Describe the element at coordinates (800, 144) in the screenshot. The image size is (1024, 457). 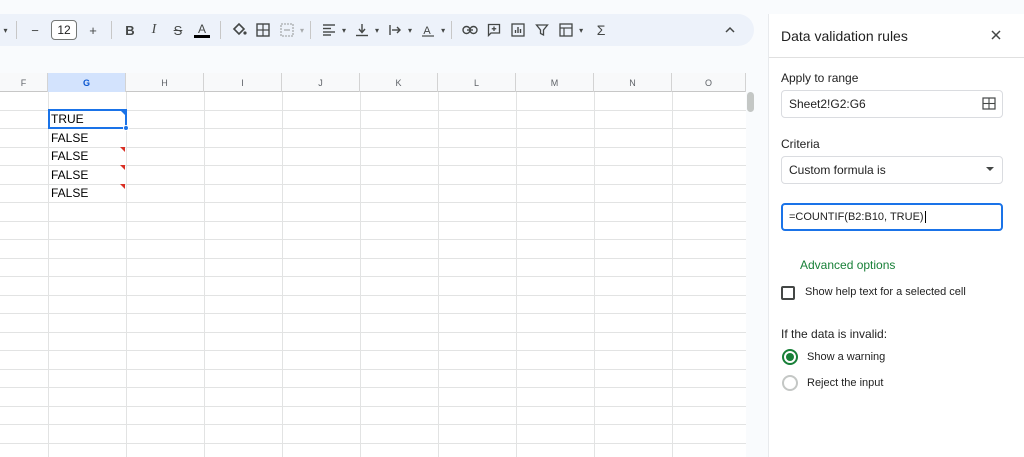
I see `criteria-label: Criteria` at that location.